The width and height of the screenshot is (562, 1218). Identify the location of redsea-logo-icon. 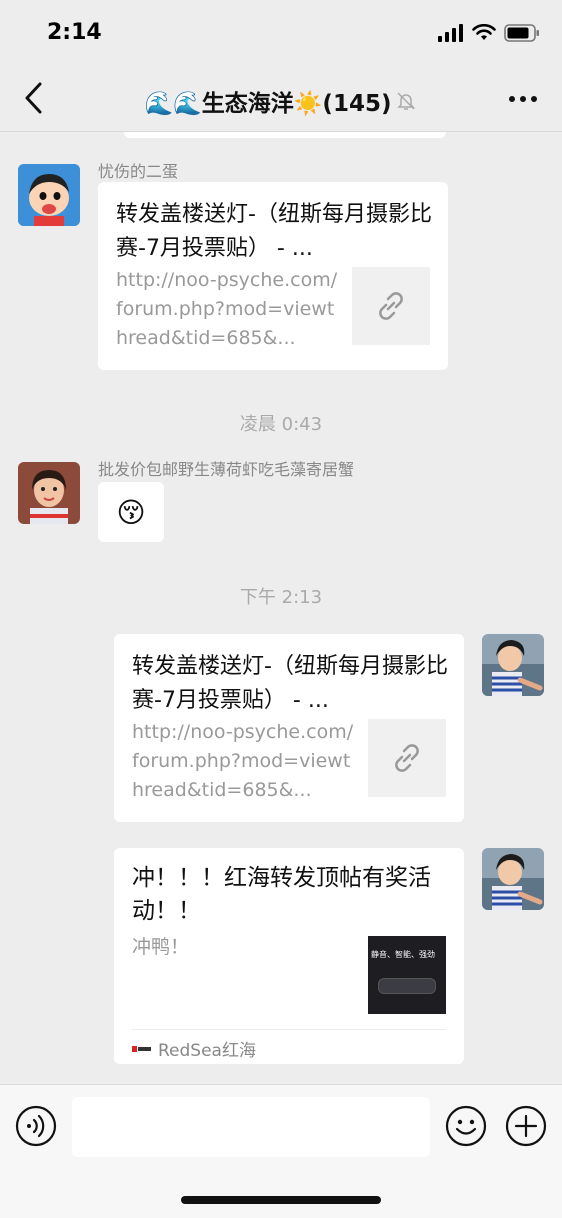
(141, 1048).